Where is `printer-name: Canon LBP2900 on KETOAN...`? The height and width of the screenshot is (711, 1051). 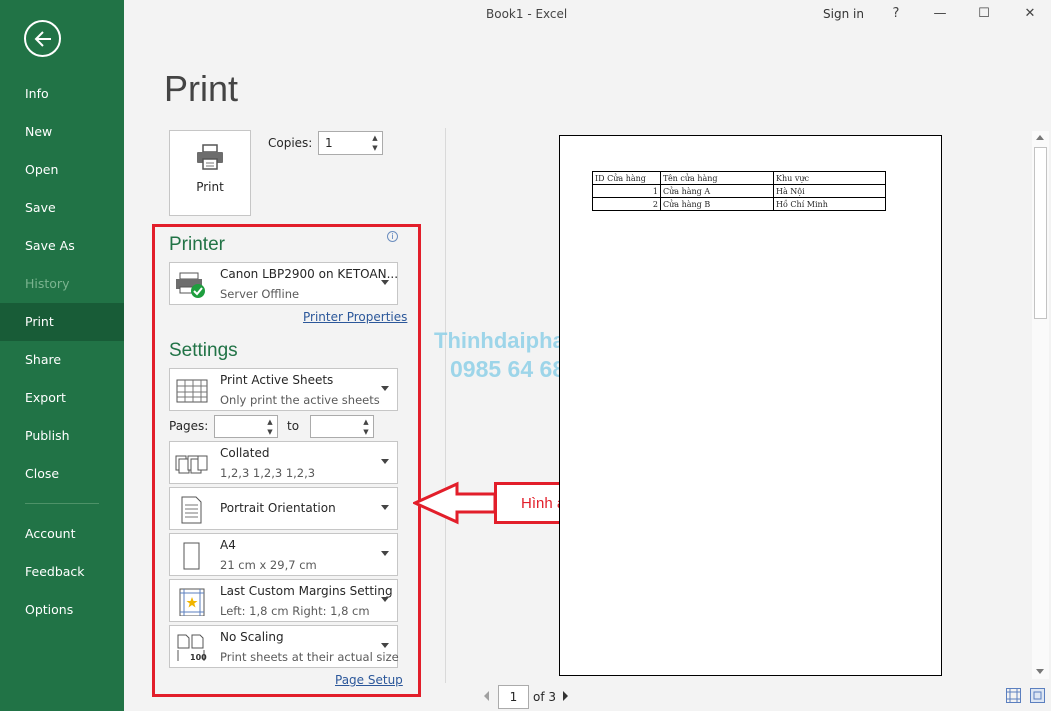
printer-name: Canon LBP2900 on KETOAN... is located at coordinates (309, 274).